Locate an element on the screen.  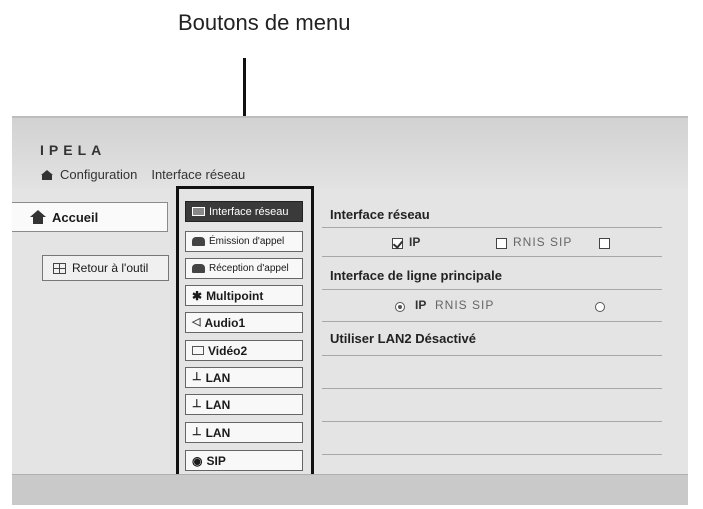
grid-icon is located at coordinates (59, 268).